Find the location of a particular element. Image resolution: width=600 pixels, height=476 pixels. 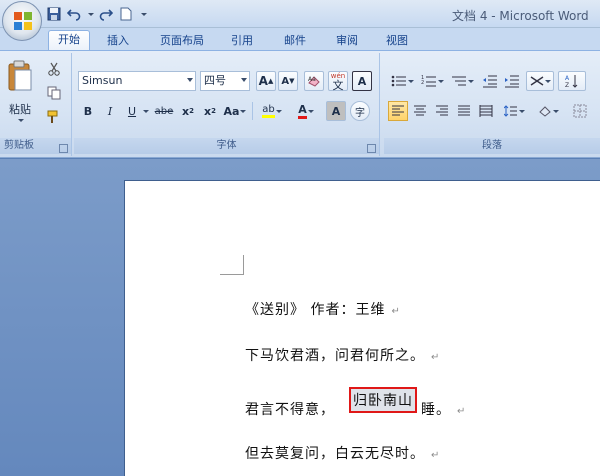

tab-review: 审阅 is located at coordinates (347, 41).